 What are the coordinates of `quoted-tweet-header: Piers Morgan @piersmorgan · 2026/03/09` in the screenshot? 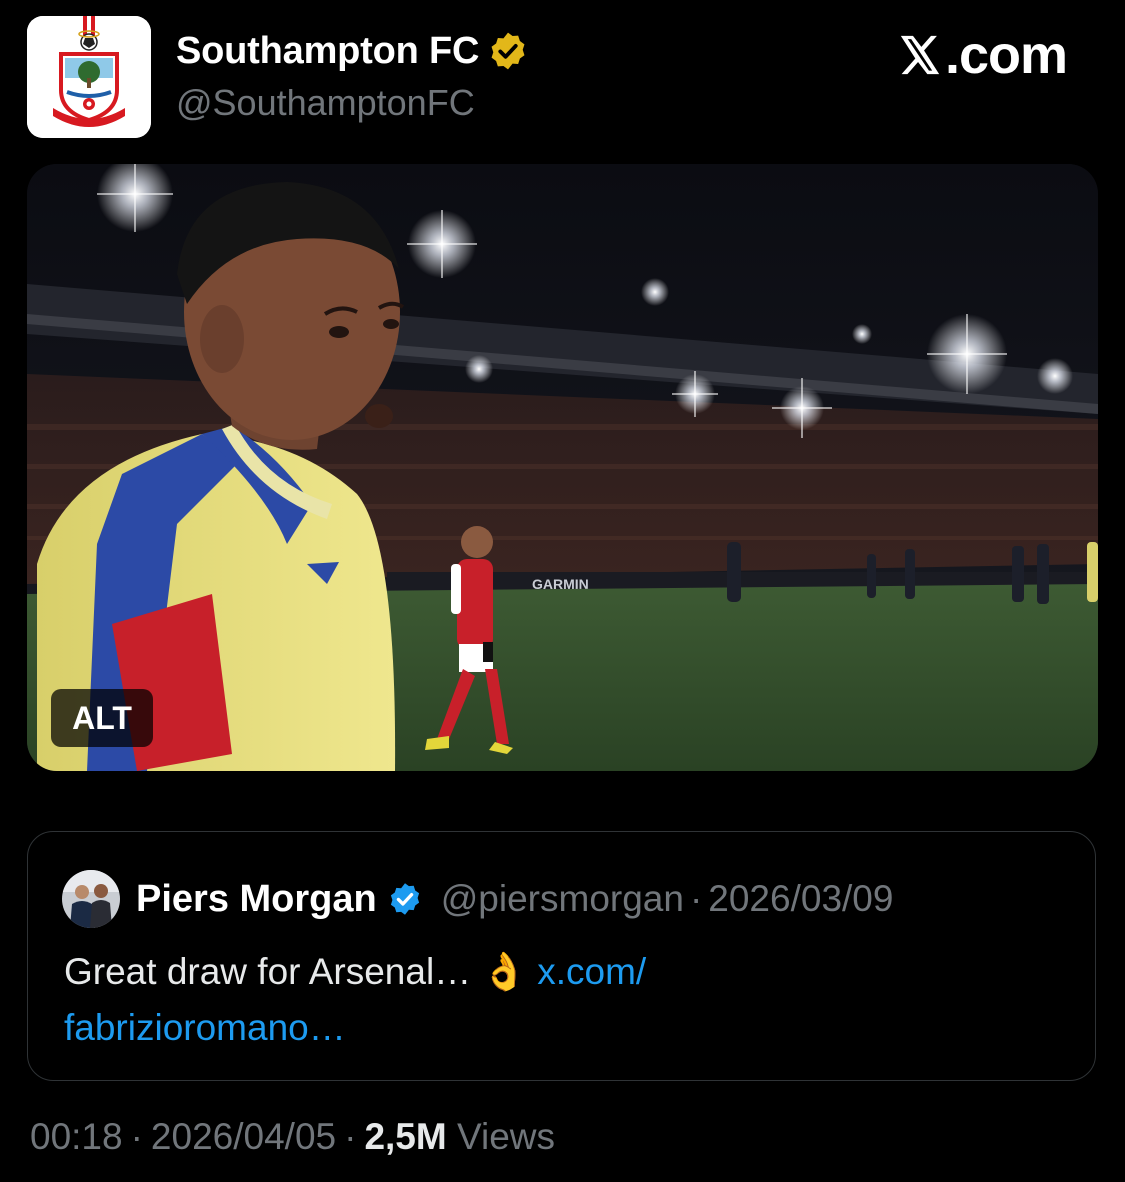 It's located at (477, 899).